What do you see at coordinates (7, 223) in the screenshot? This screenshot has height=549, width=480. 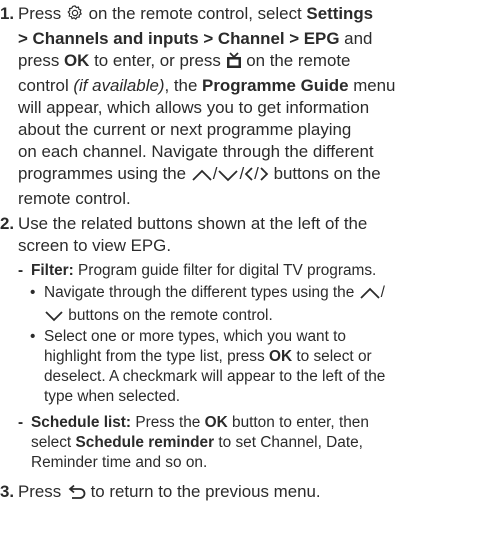 I see `step-number: 2.` at bounding box center [7, 223].